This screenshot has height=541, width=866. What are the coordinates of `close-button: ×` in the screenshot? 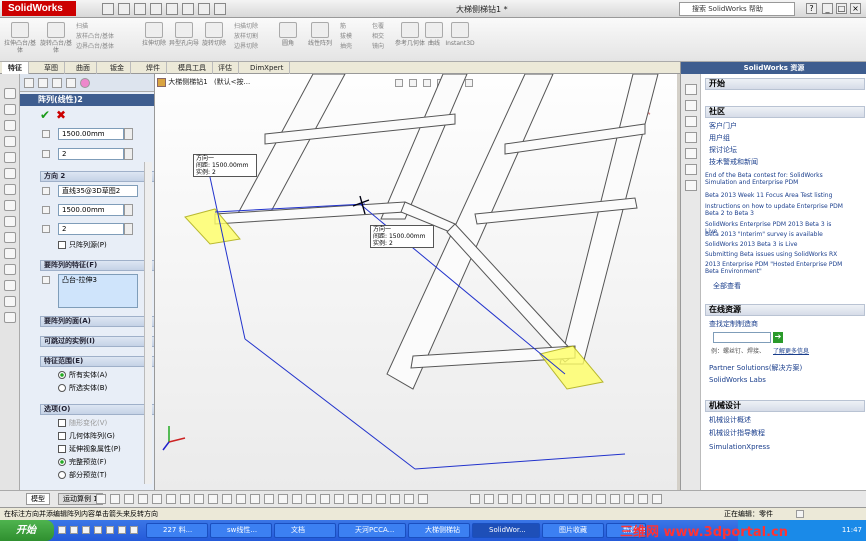 It's located at (855, 8).